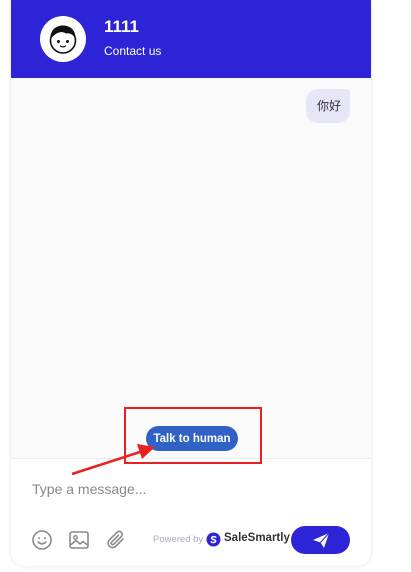  I want to click on powered-by-label: Powered by, so click(178, 539).